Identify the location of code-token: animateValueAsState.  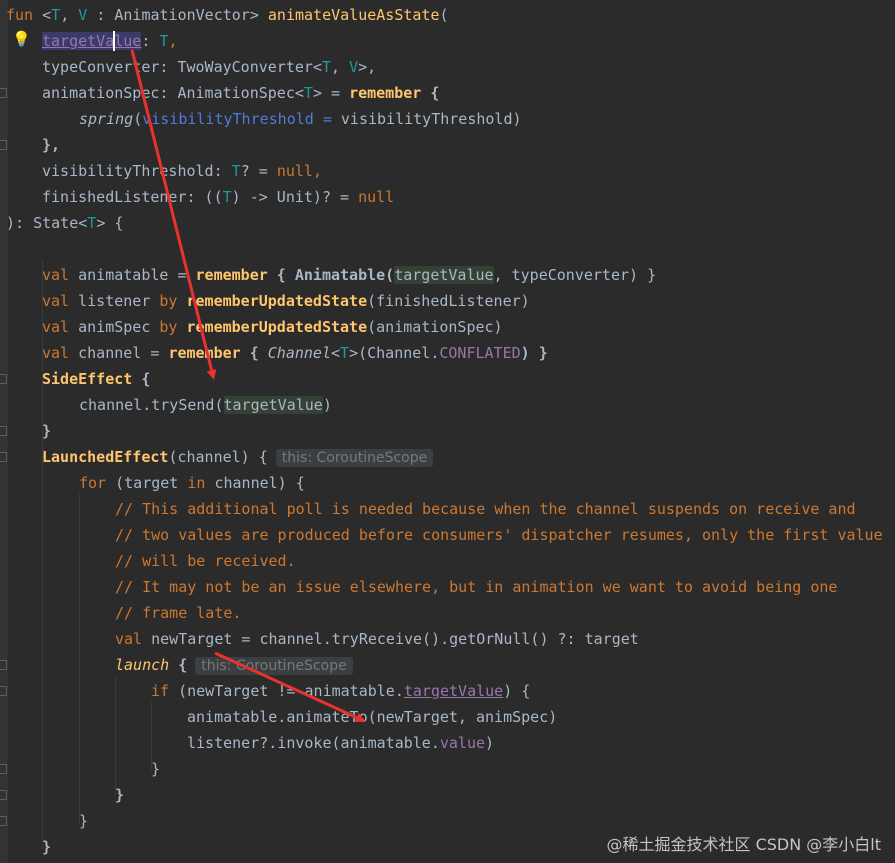
(353, 15).